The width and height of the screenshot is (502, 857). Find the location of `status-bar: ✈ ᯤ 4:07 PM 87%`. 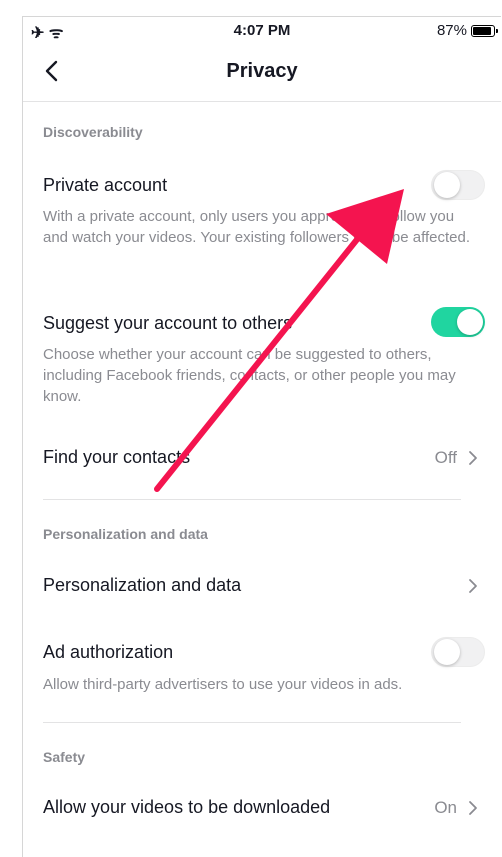

status-bar: ✈ ᯤ 4:07 PM 87% is located at coordinates (262, 31).